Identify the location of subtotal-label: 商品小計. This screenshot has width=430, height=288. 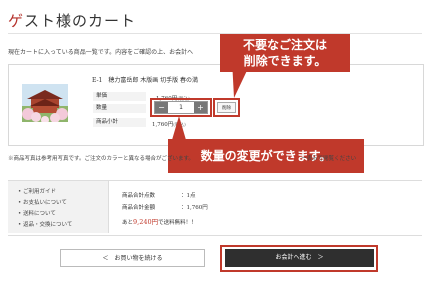
(119, 122).